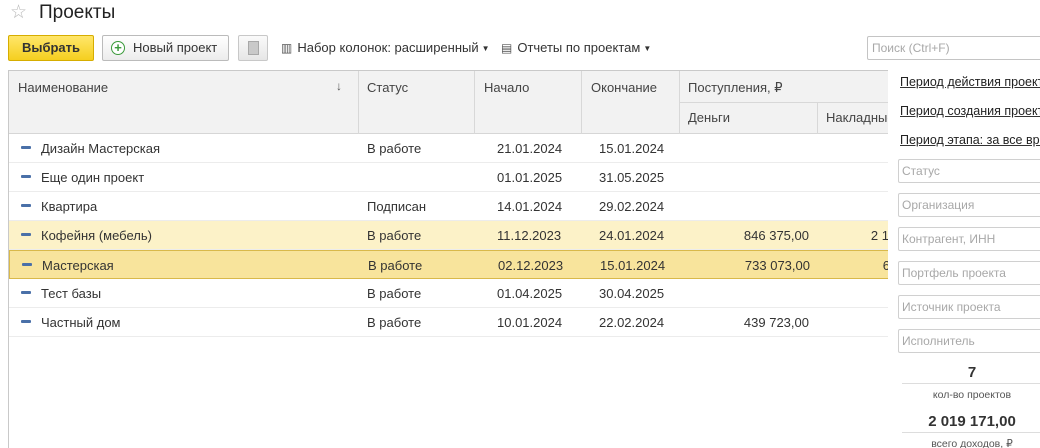 The width and height of the screenshot is (1040, 448). I want to click on column-header-end: Окончание, so click(624, 87).